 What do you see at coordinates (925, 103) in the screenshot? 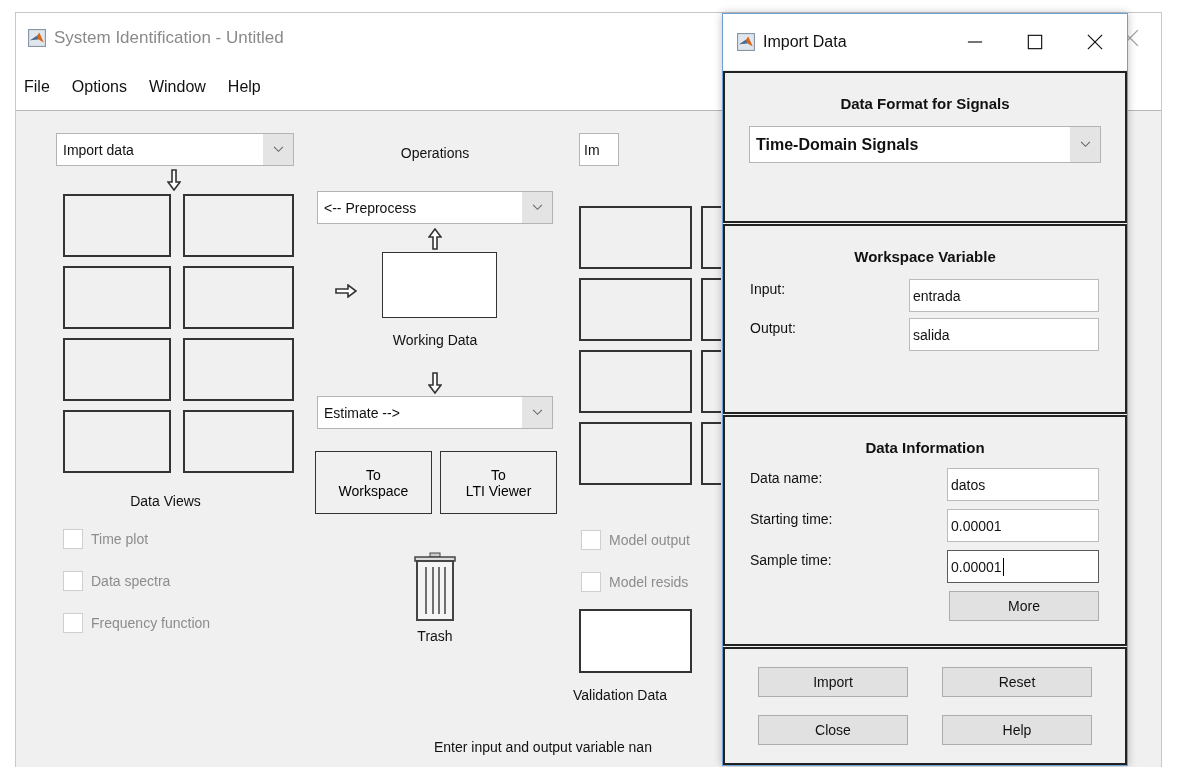
I see `panel-title: Data Format for Signals` at bounding box center [925, 103].